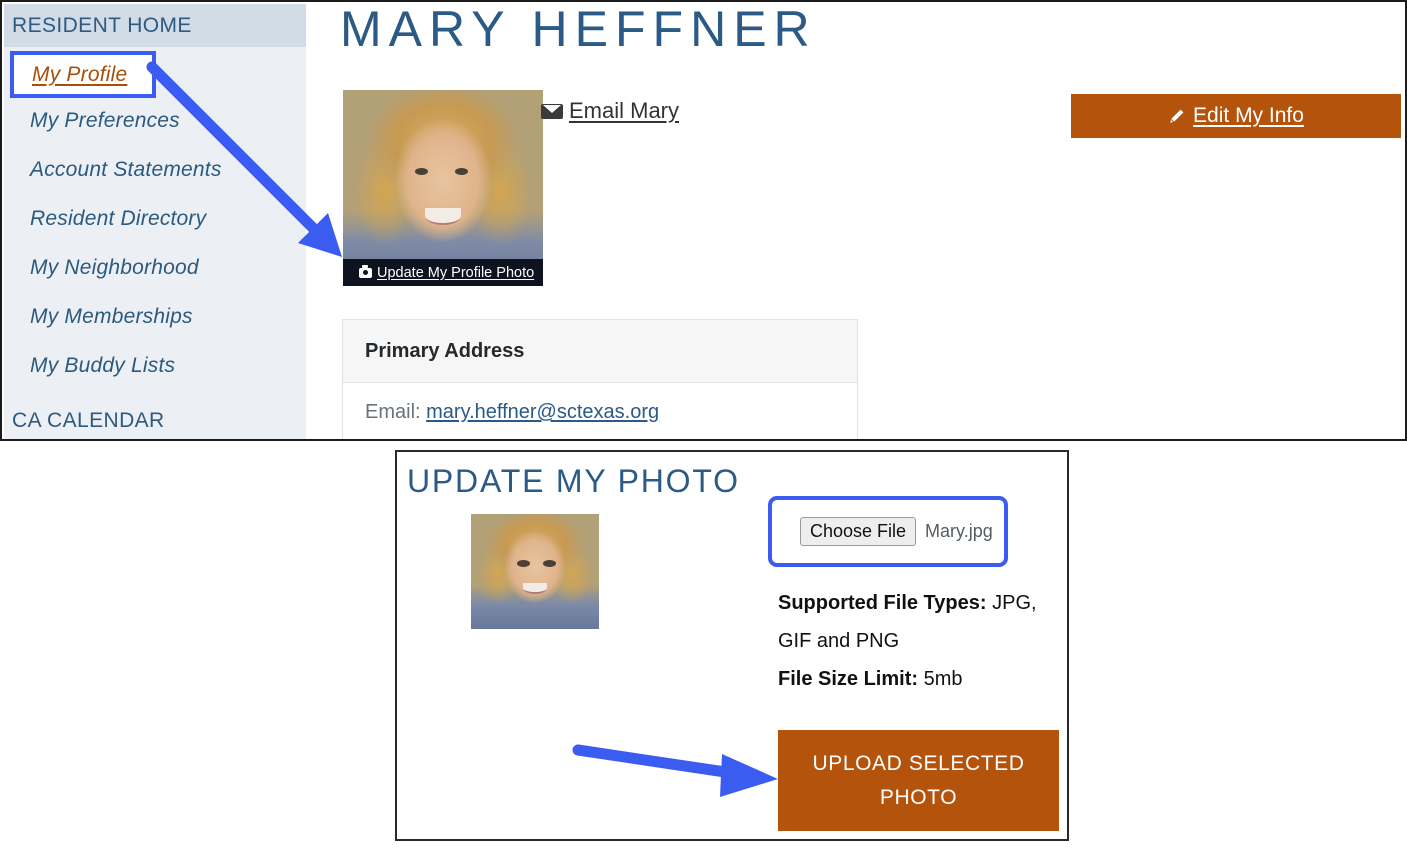  Describe the element at coordinates (573, 481) in the screenshot. I see `modal-title: UPDATE MY PHOTO` at that location.